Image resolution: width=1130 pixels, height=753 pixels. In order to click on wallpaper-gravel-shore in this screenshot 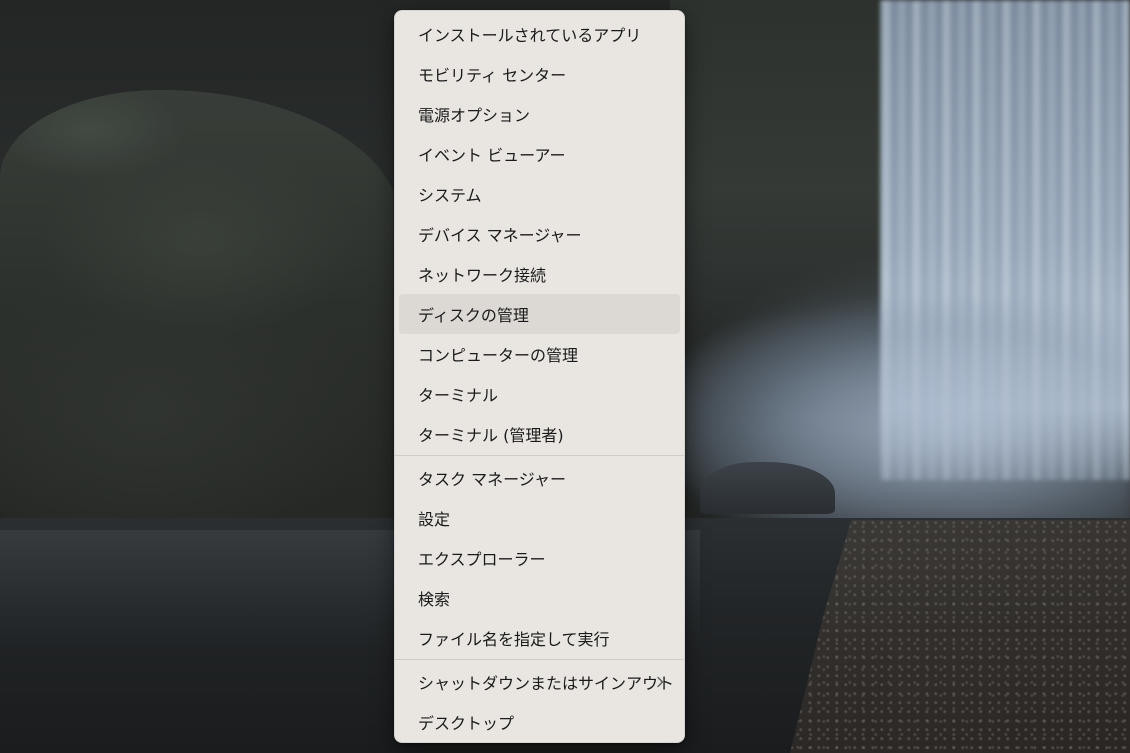, I will do `click(960, 636)`.